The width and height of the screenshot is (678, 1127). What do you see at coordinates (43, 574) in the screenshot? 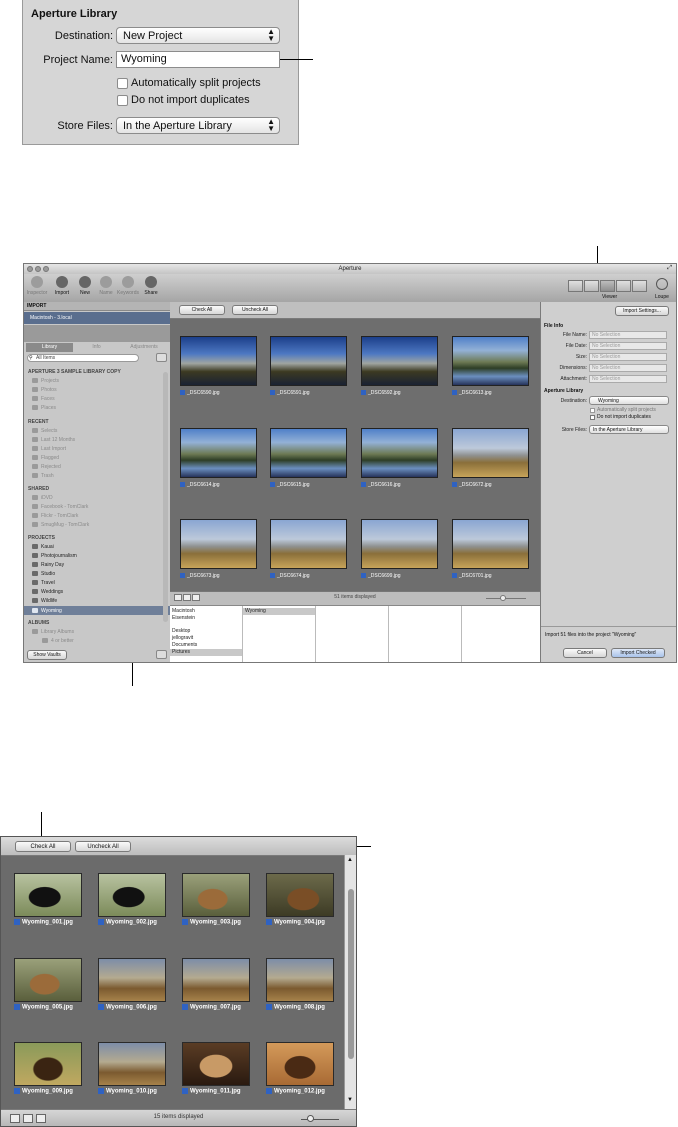
I see `project-item: Studio` at bounding box center [43, 574].